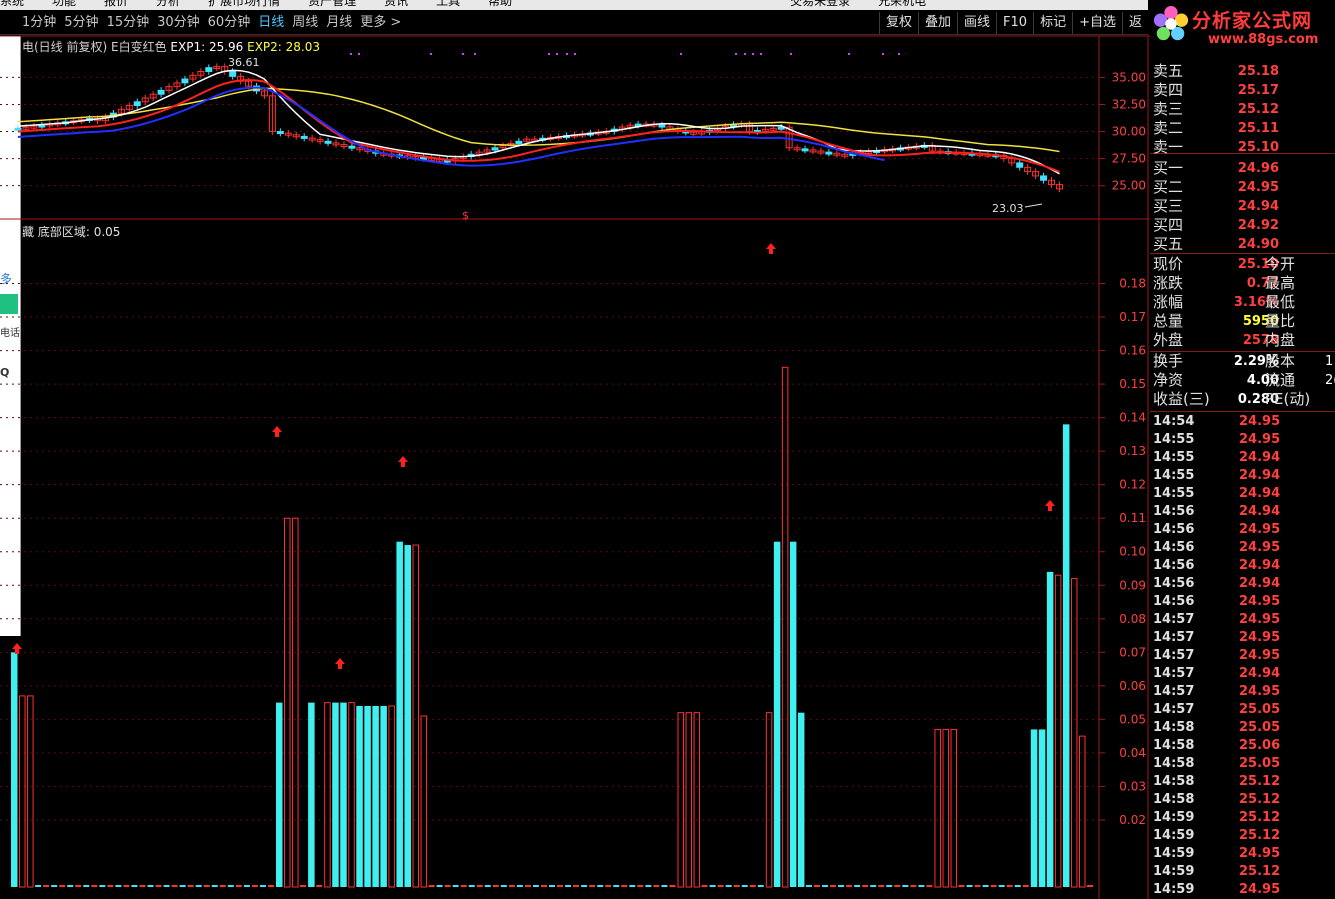 The image size is (1335, 899). What do you see at coordinates (1244, 206) in the screenshot?
I see `quote-row: 买三 24.94` at bounding box center [1244, 206].